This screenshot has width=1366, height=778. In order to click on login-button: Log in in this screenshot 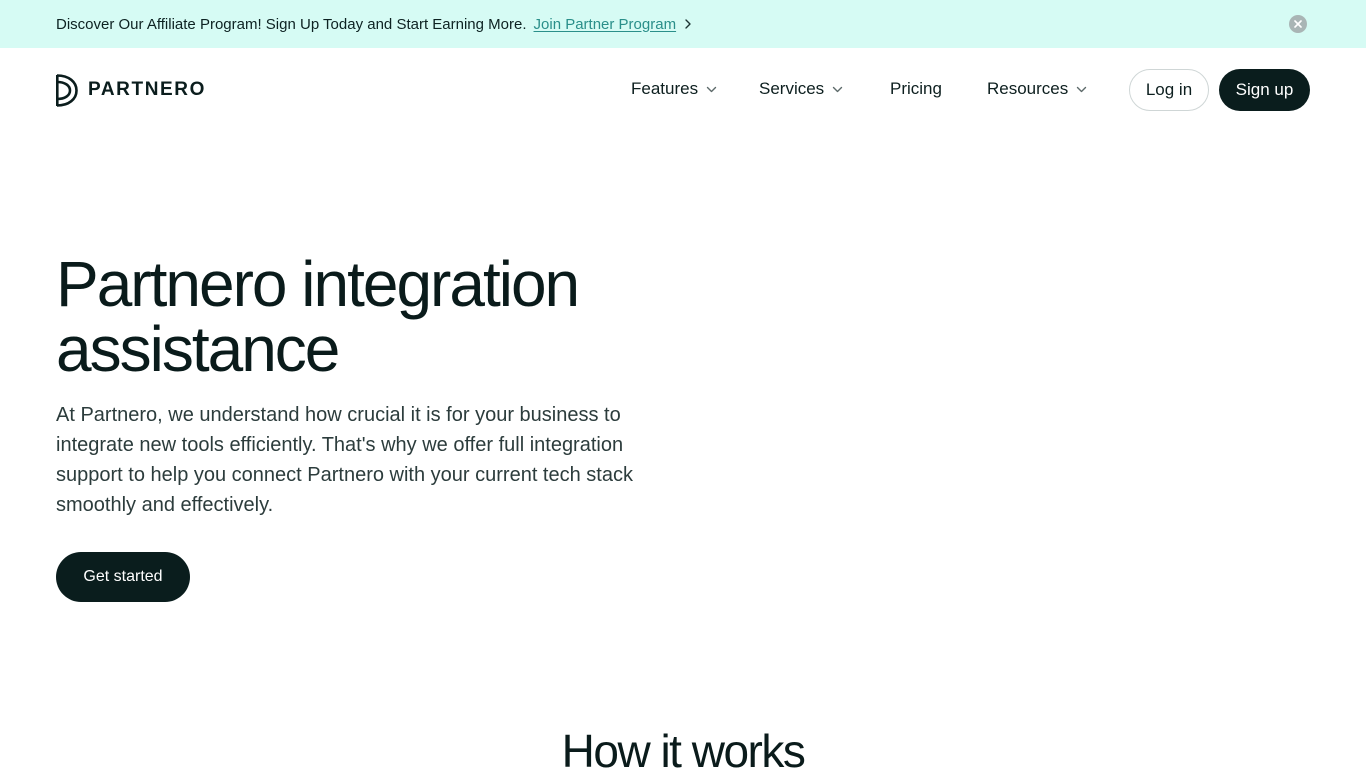, I will do `click(1169, 90)`.